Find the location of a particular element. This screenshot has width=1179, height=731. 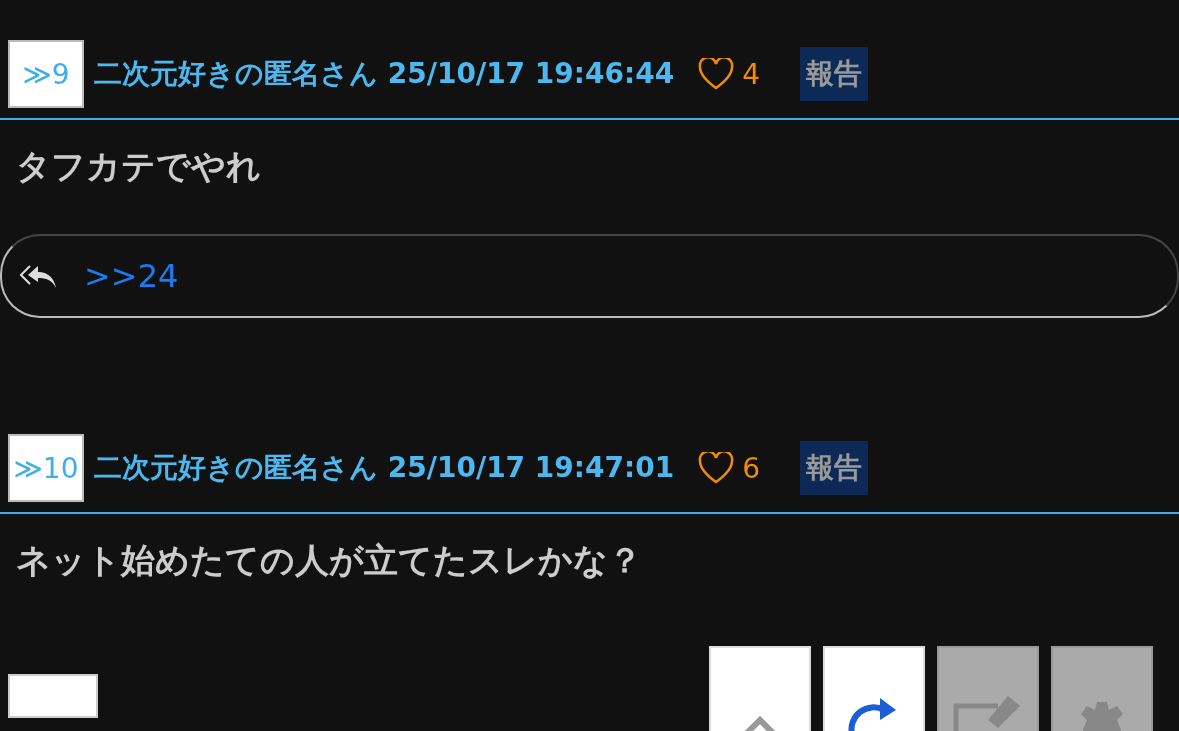

post-number-button: ≫10 is located at coordinates (46, 468).